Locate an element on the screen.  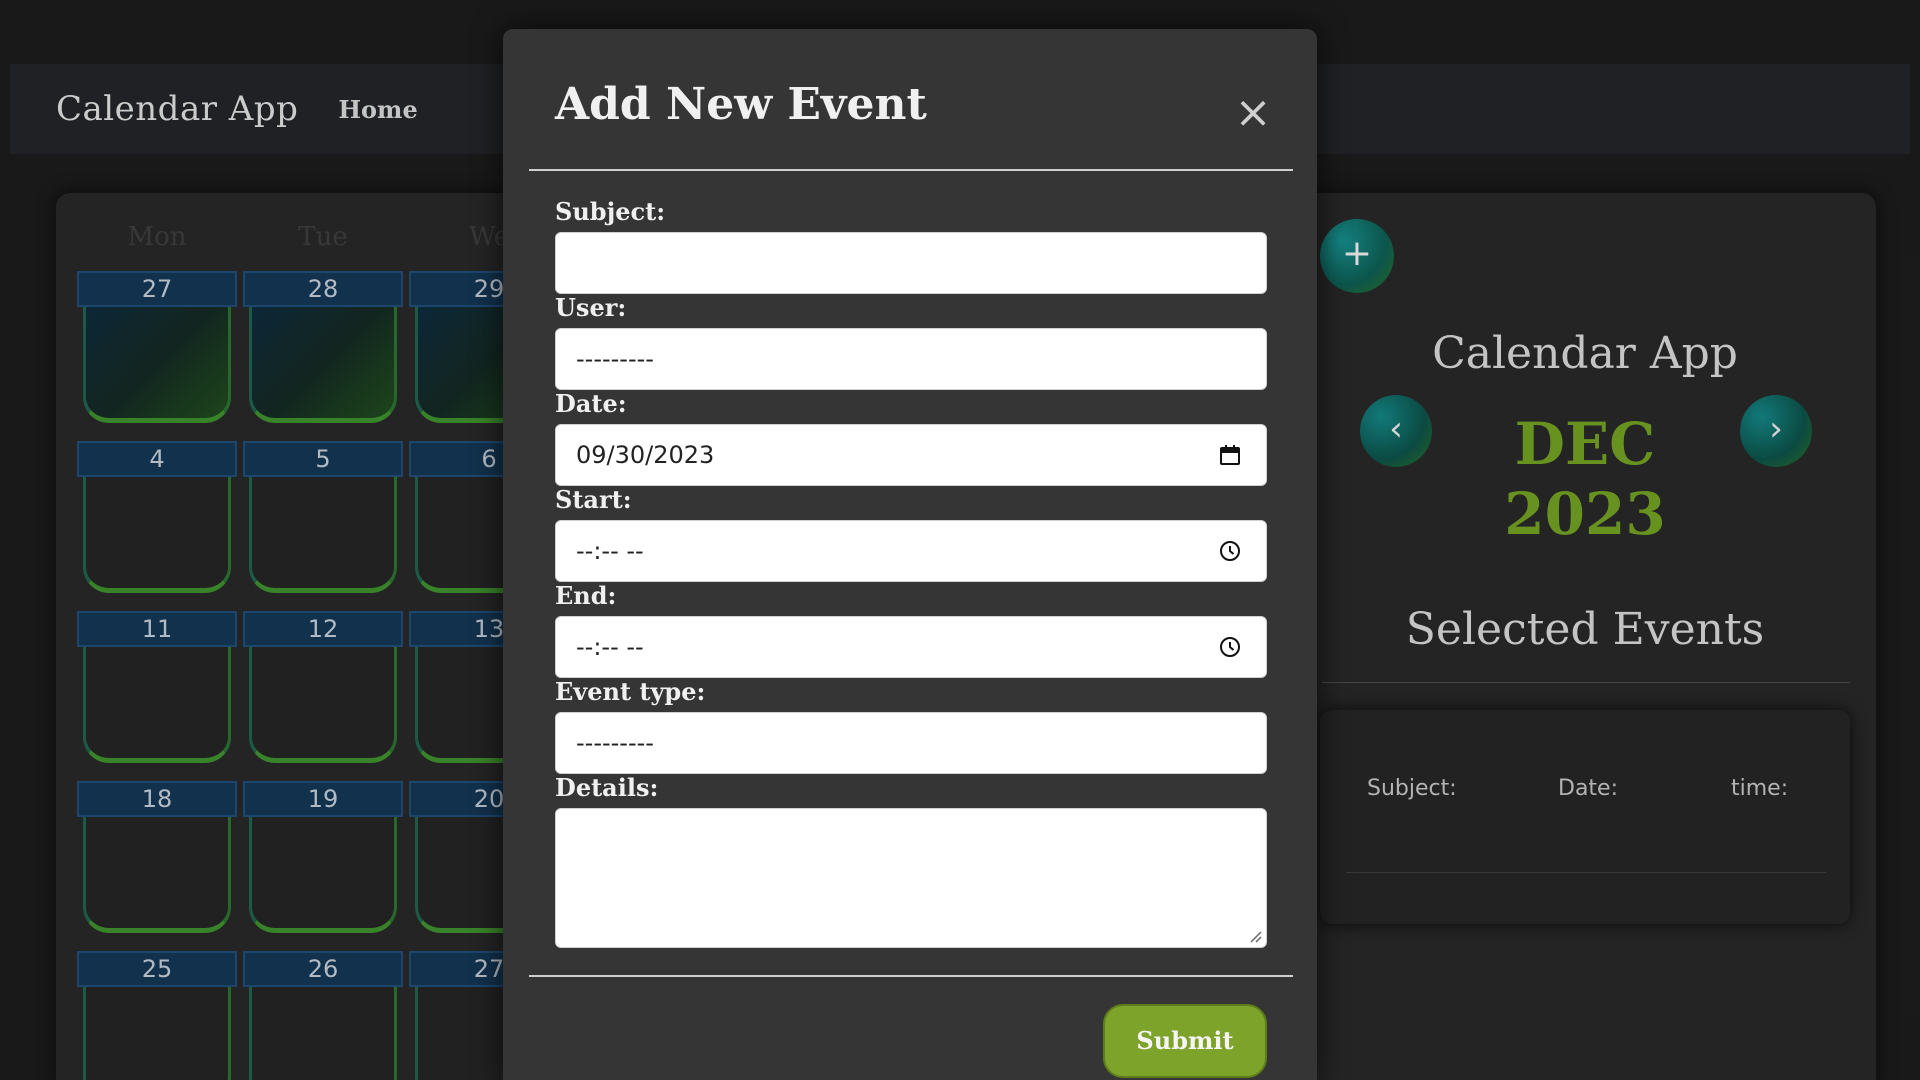
start-label: Start: is located at coordinates (593, 499).